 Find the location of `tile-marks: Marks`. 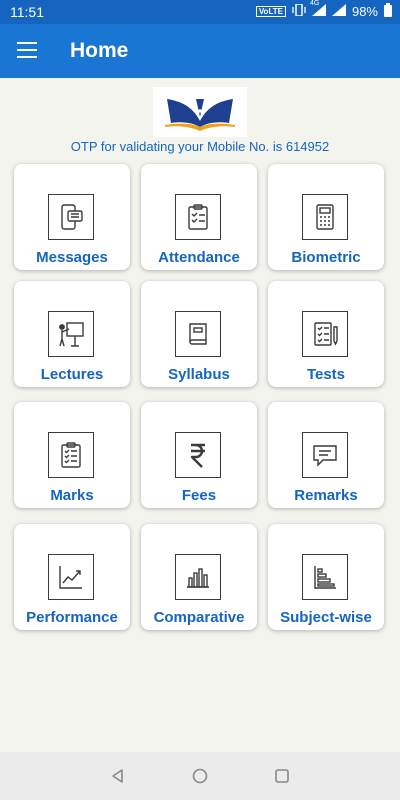

tile-marks: Marks is located at coordinates (72, 455).